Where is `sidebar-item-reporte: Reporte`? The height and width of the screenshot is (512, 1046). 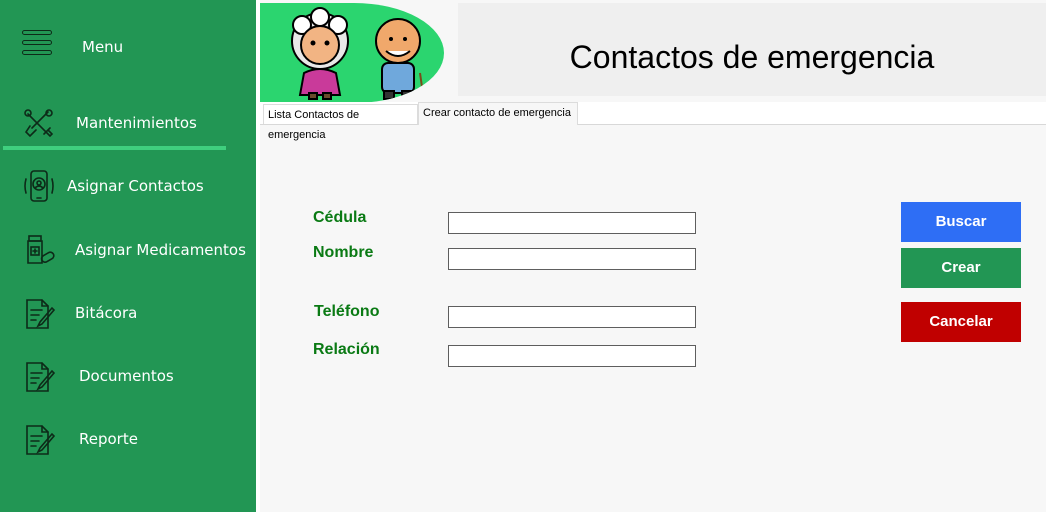
sidebar-item-reporte: Reporte is located at coordinates (128, 438).